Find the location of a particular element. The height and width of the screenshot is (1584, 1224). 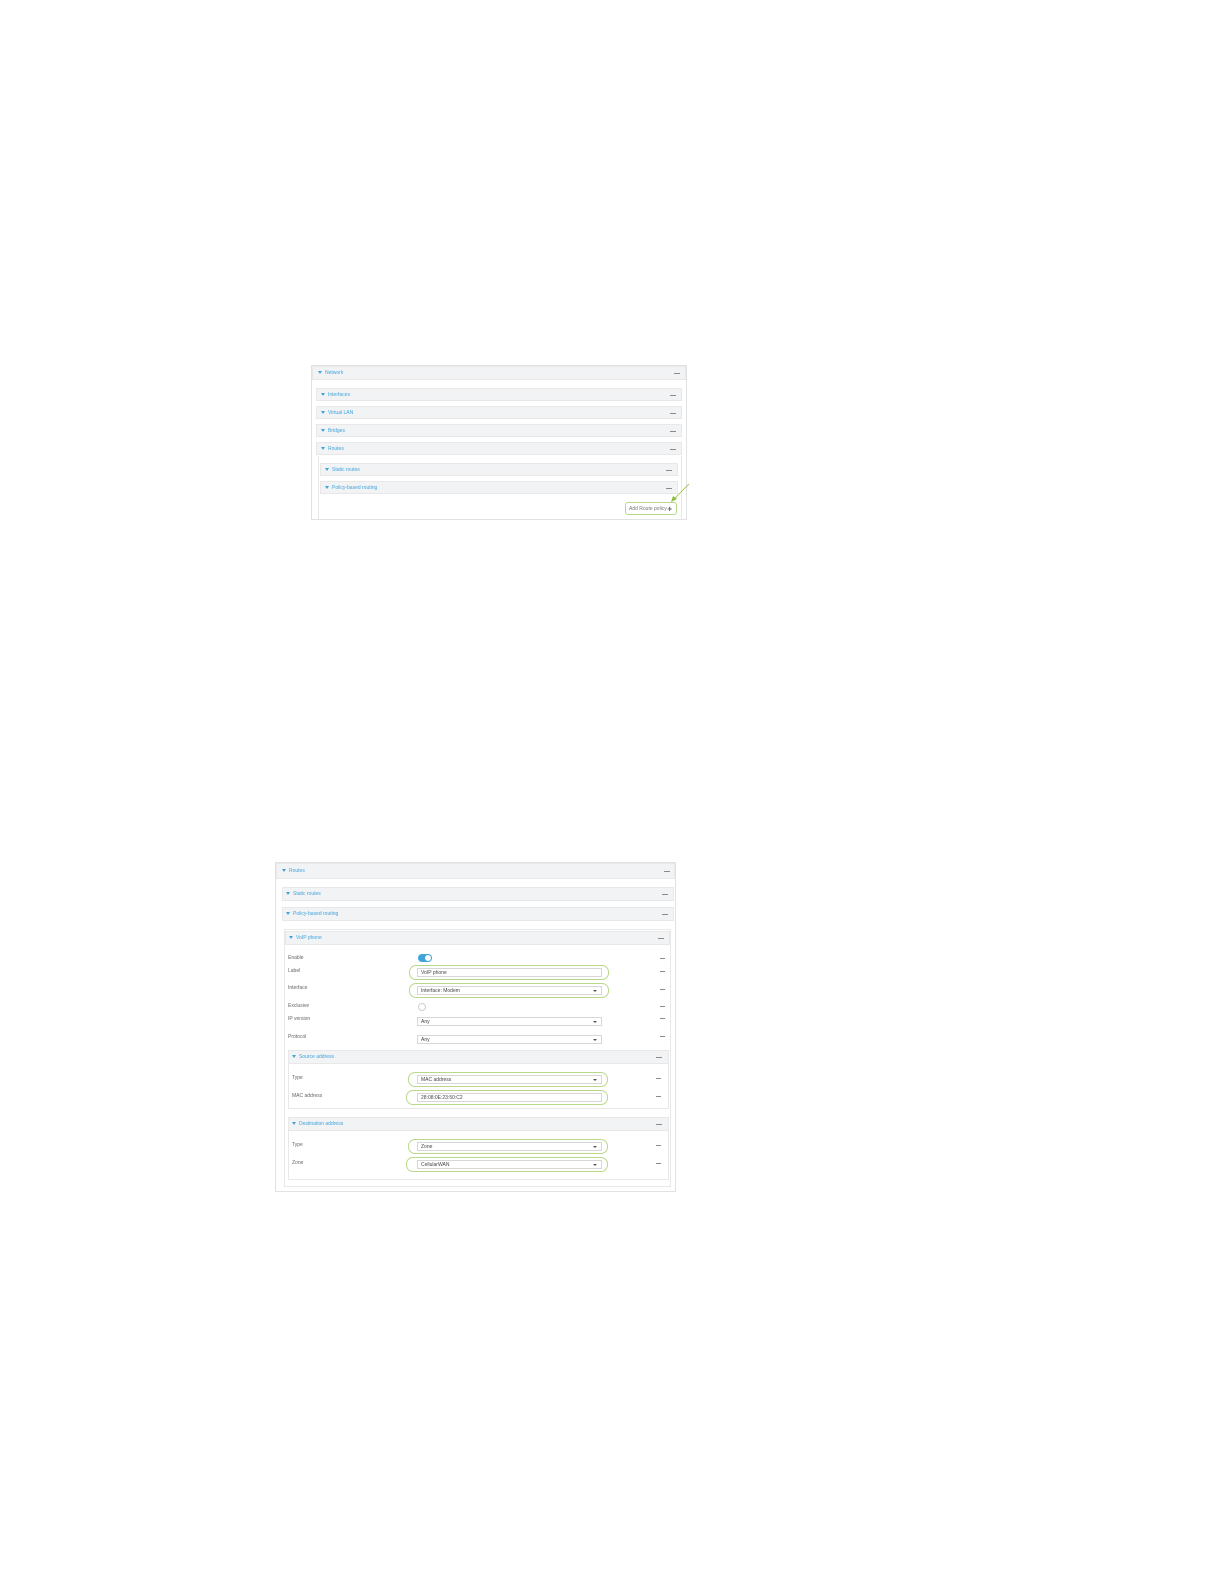

interface-label: Interface is located at coordinates (298, 988).